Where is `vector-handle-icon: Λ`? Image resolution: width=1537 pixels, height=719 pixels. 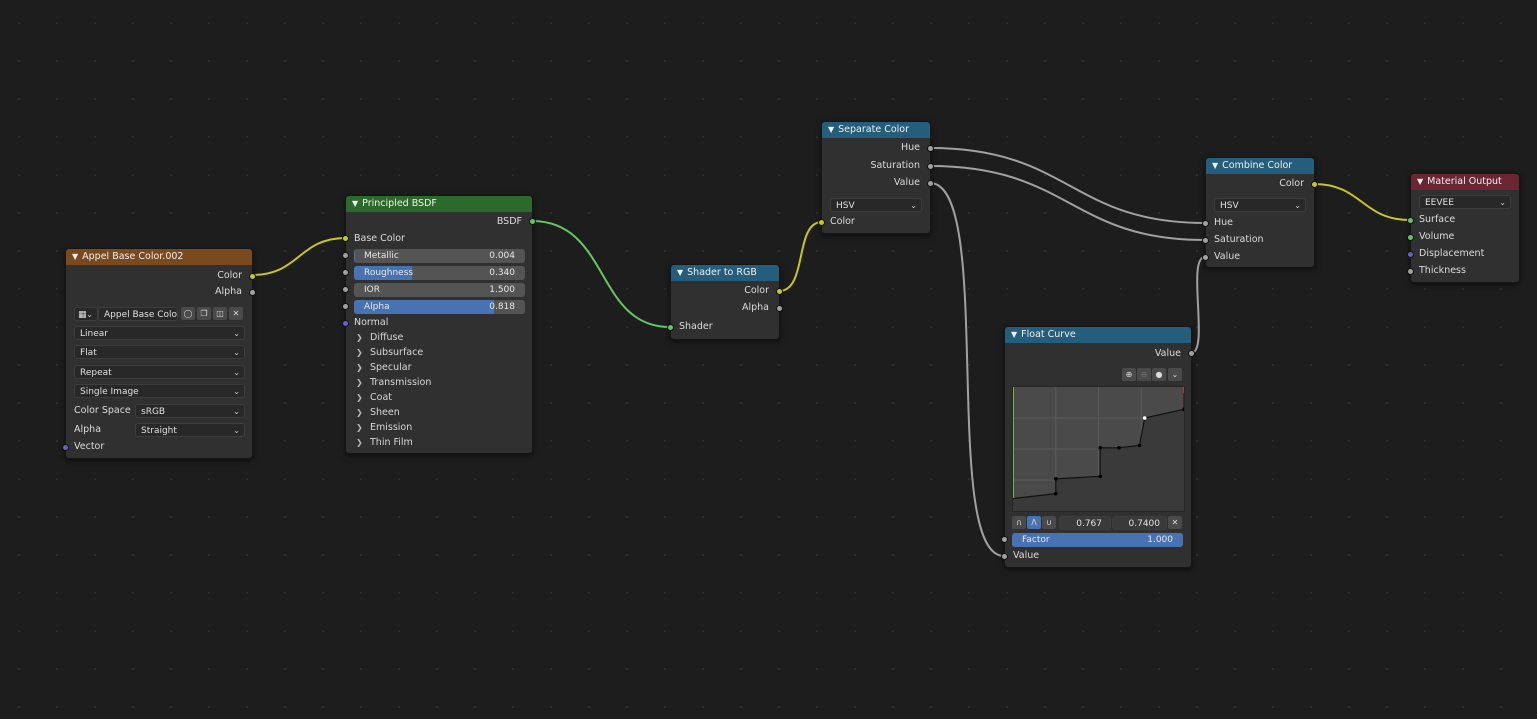
vector-handle-icon: Λ is located at coordinates (1034, 522).